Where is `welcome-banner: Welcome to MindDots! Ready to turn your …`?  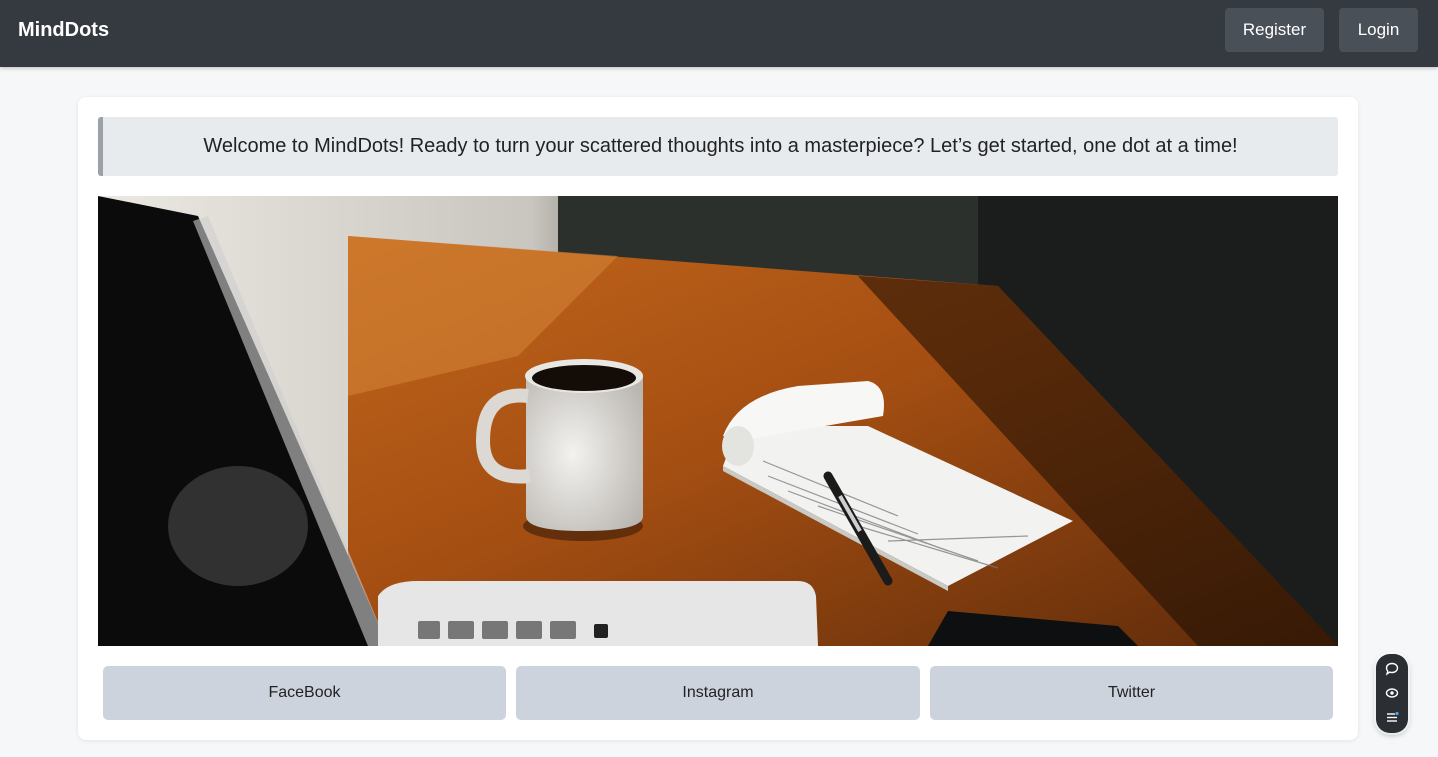
welcome-banner: Welcome to MindDots! Ready to turn your … is located at coordinates (718, 146).